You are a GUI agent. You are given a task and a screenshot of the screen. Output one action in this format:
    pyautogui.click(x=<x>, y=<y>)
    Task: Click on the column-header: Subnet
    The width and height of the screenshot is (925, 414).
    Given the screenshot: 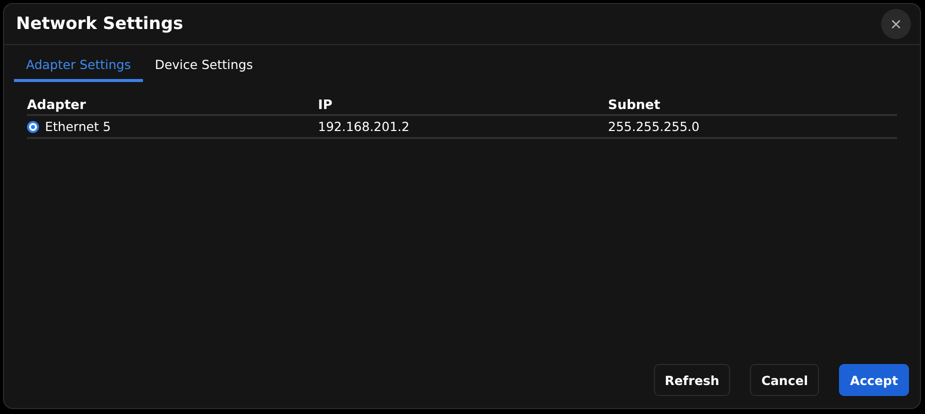 What is the action you would take?
    pyautogui.click(x=635, y=105)
    